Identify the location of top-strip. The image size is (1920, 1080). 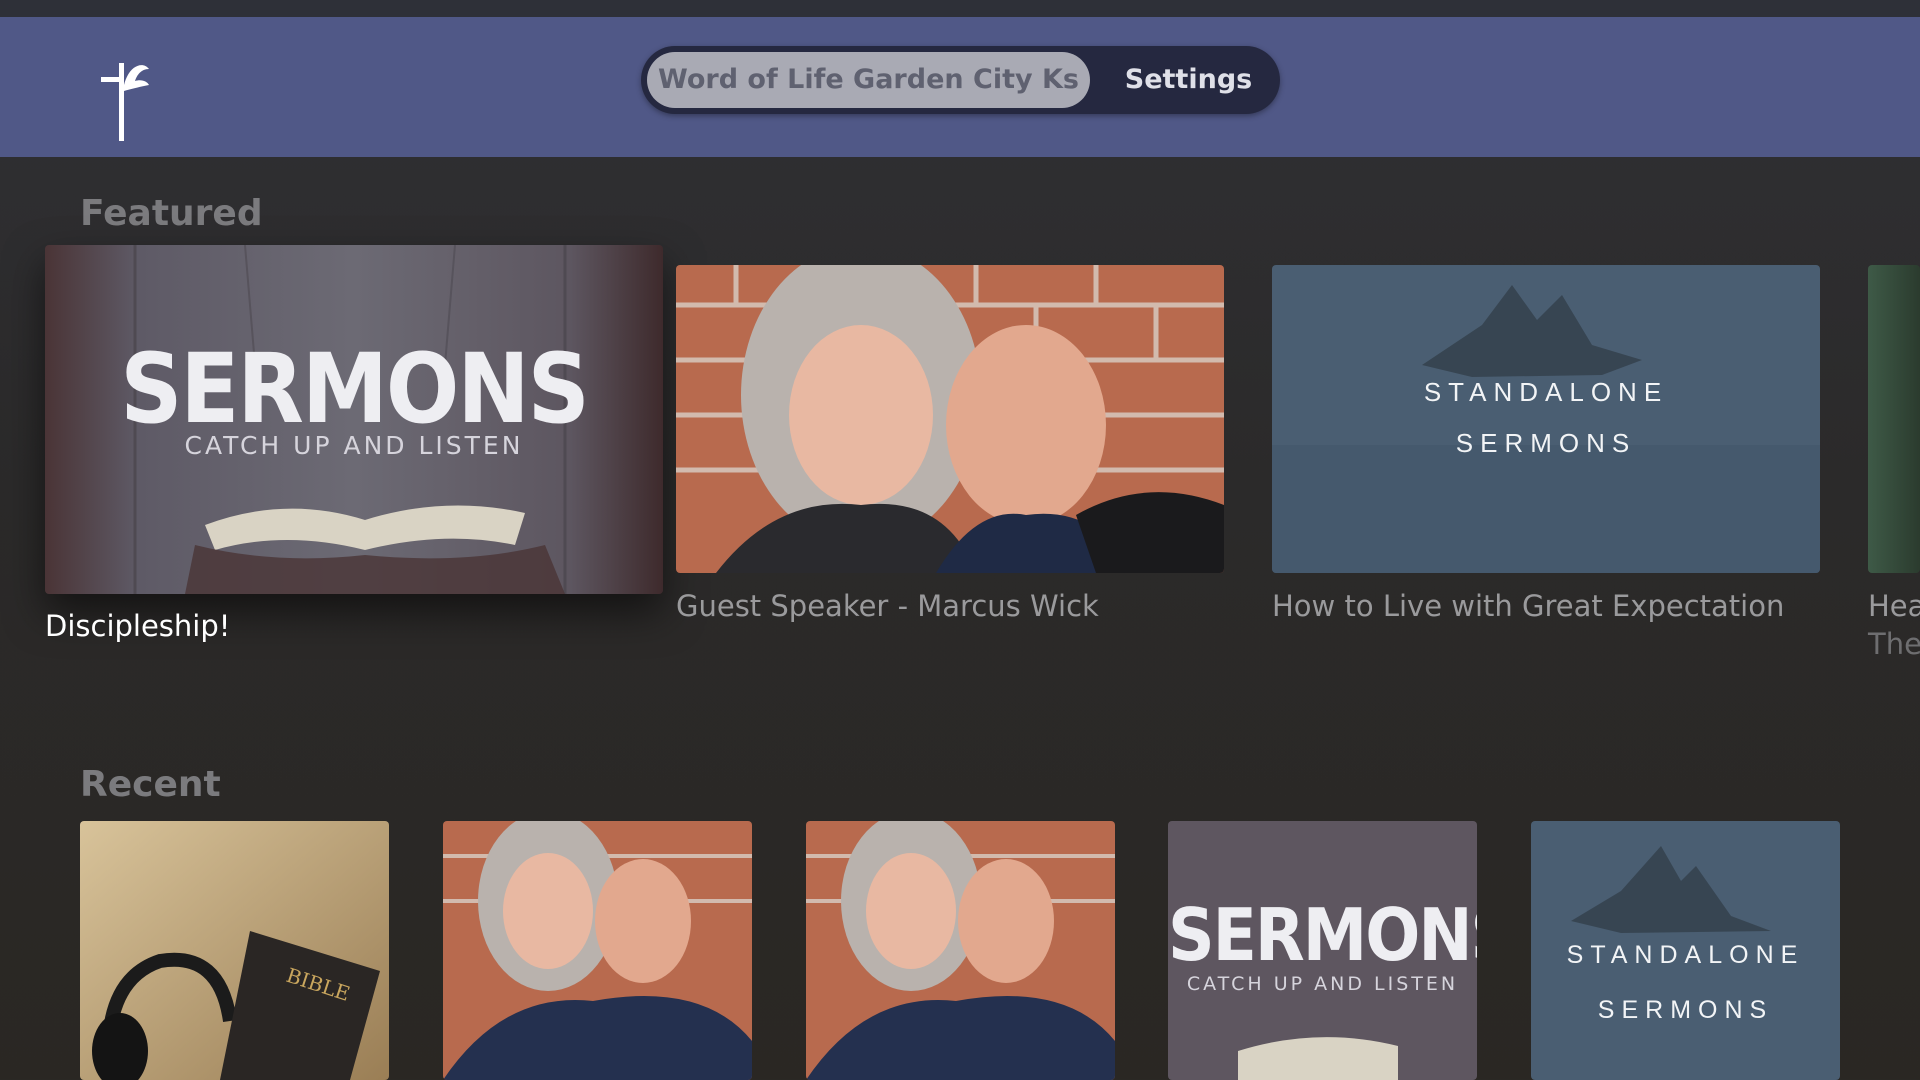
(960, 8).